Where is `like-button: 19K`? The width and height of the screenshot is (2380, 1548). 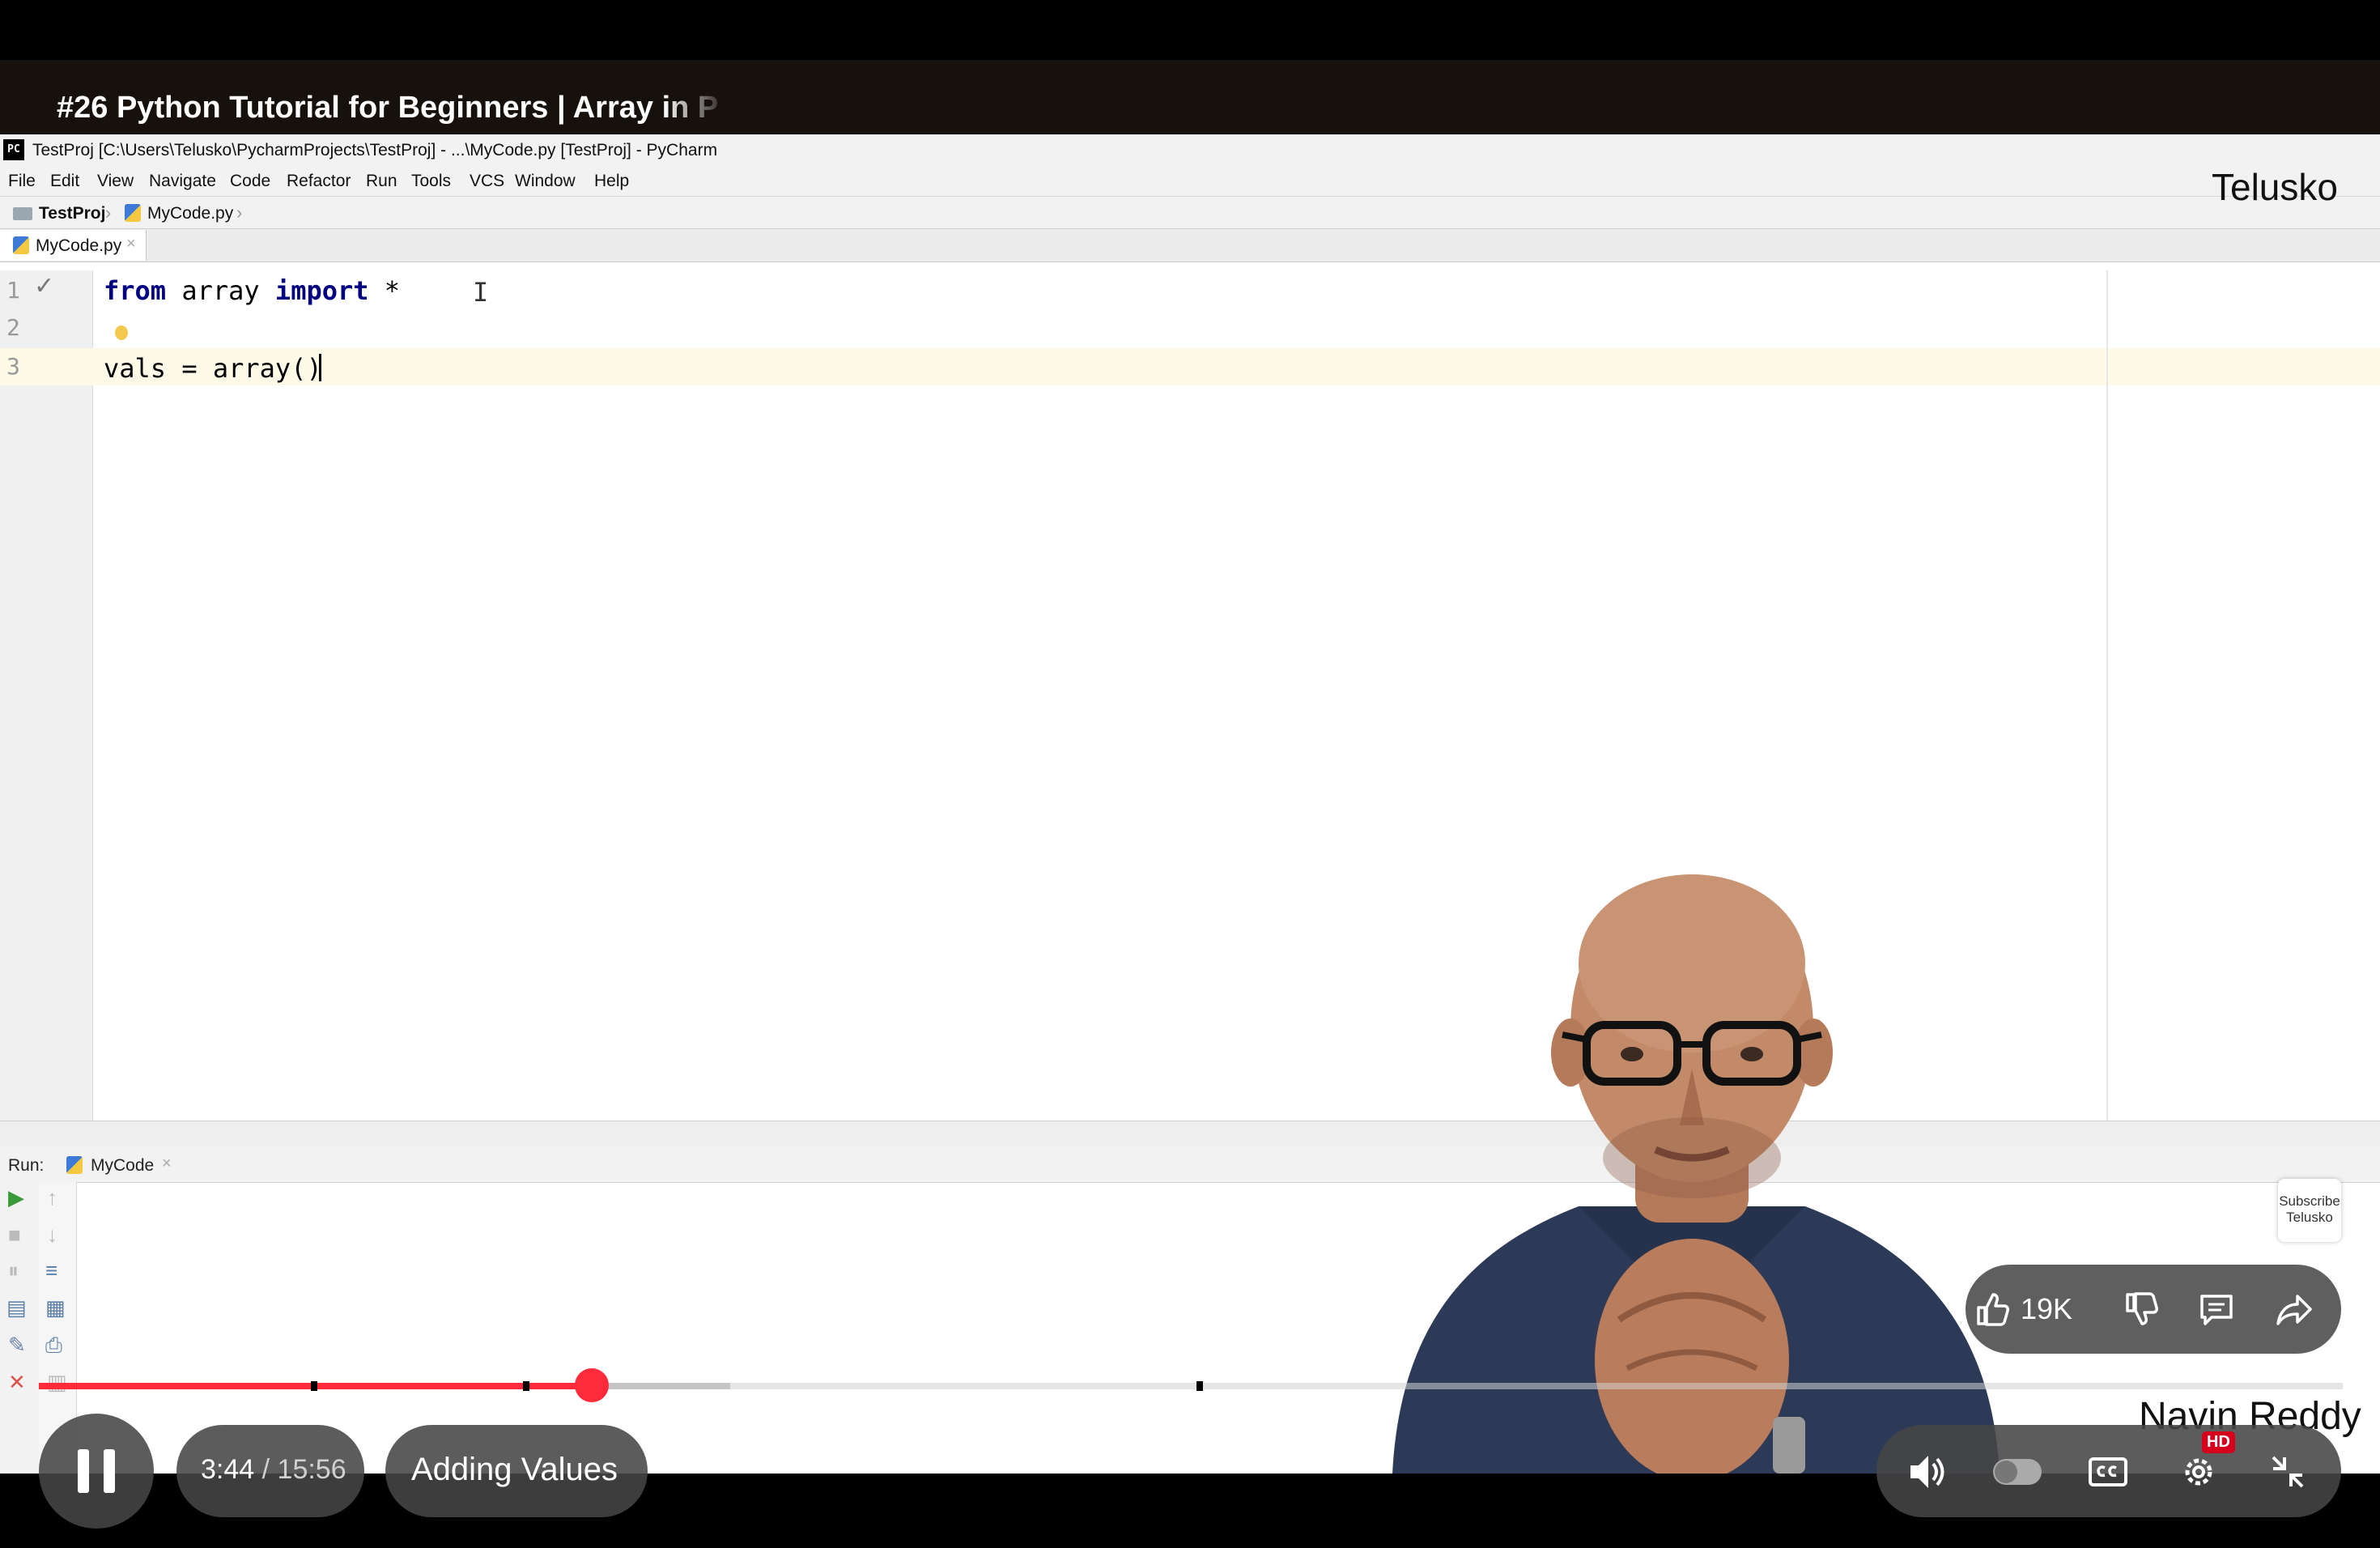
like-button: 19K is located at coordinates (2022, 1309).